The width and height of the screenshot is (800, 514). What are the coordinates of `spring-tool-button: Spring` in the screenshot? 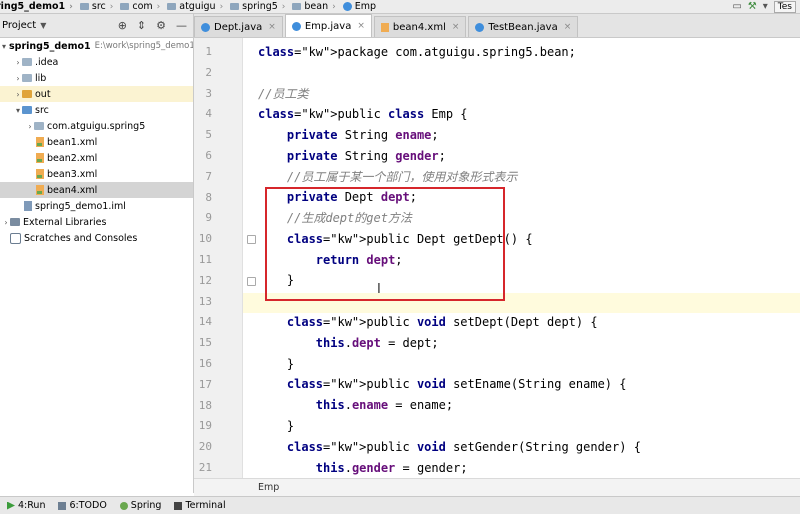 It's located at (140, 505).